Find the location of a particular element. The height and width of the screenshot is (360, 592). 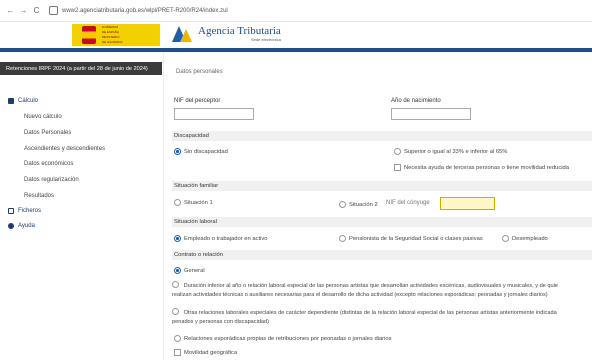

contrato-section: Contrato o relación is located at coordinates (382, 255).